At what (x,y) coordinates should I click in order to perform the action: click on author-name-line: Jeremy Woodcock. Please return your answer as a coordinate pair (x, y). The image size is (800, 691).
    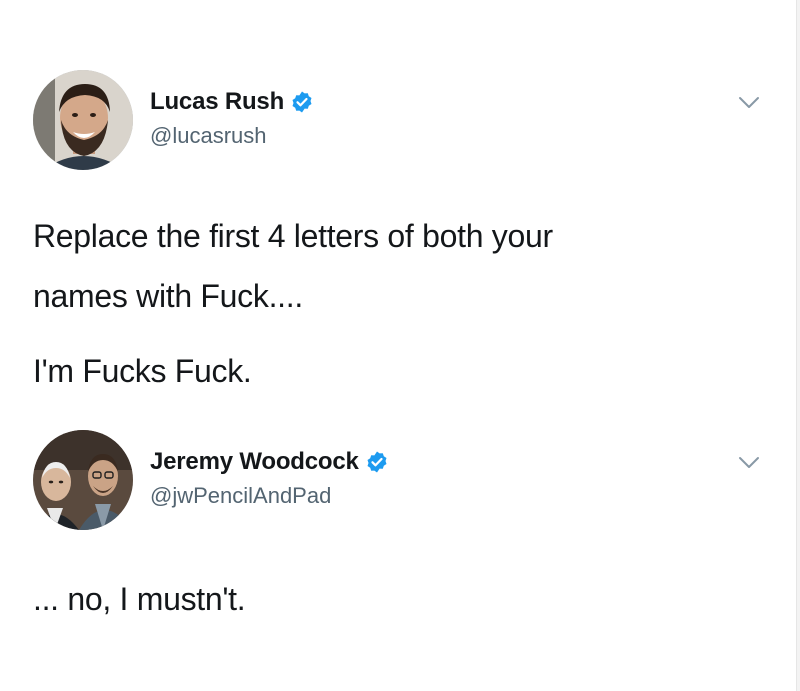
    Looking at the image, I should click on (269, 462).